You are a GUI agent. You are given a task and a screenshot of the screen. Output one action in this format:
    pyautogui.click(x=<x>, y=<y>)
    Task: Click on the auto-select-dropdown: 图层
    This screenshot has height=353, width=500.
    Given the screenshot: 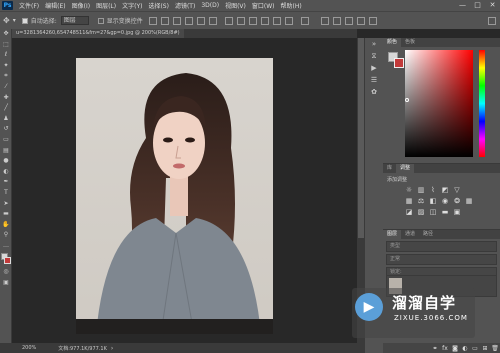 What is the action you would take?
    pyautogui.click(x=74, y=20)
    